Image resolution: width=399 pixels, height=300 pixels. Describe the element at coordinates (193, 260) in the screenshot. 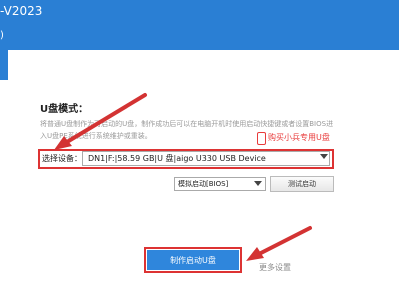

I see `make-boot-usb-button: 制作启动U盘` at that location.